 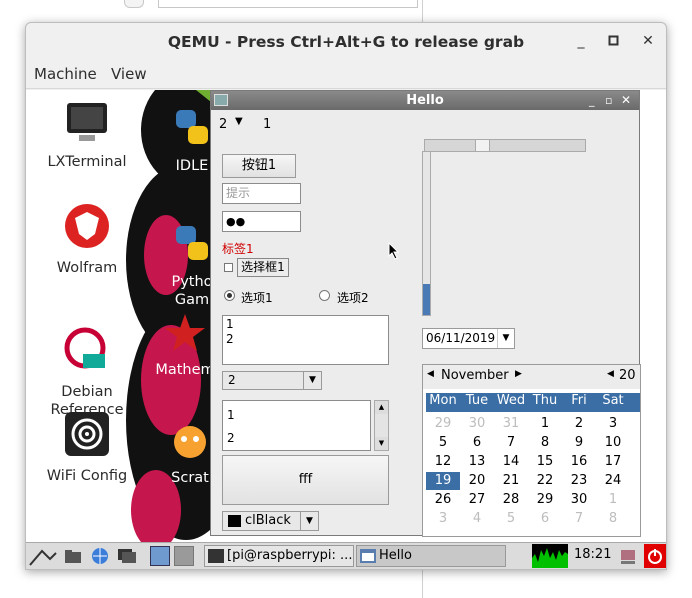 I want to click on scroll-up-icon: ▲, so click(x=381, y=407).